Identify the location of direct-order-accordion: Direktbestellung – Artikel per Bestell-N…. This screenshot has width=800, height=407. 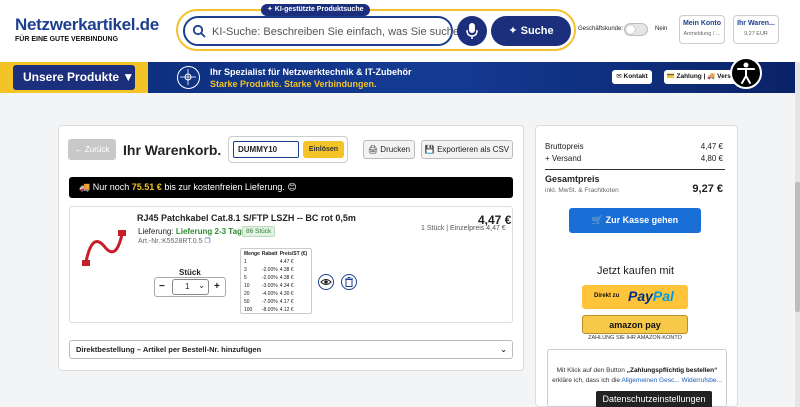
(291, 349).